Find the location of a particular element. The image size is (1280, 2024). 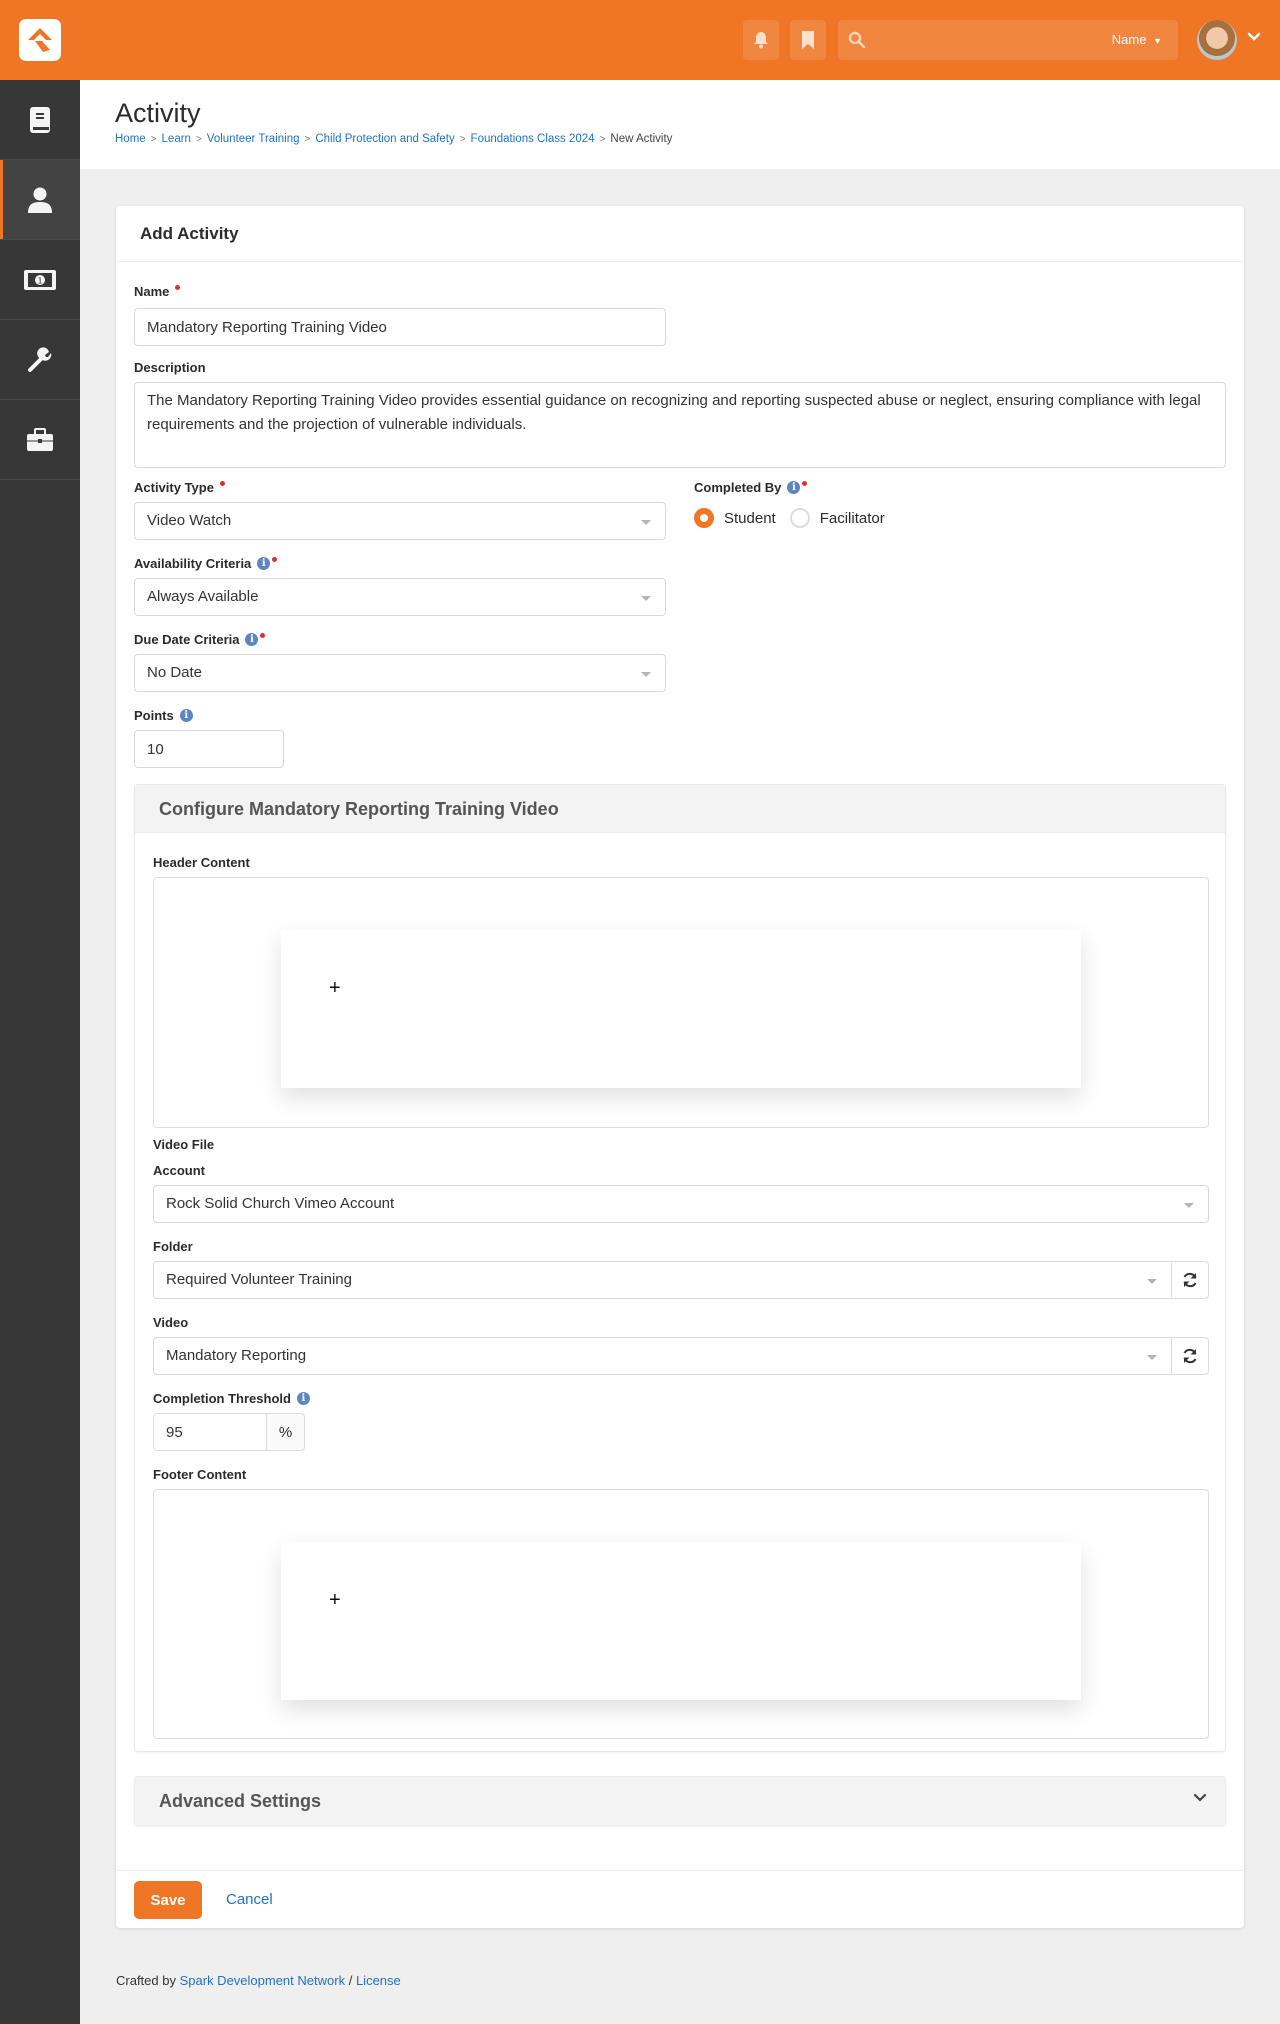

notifications-button is located at coordinates (761, 40).